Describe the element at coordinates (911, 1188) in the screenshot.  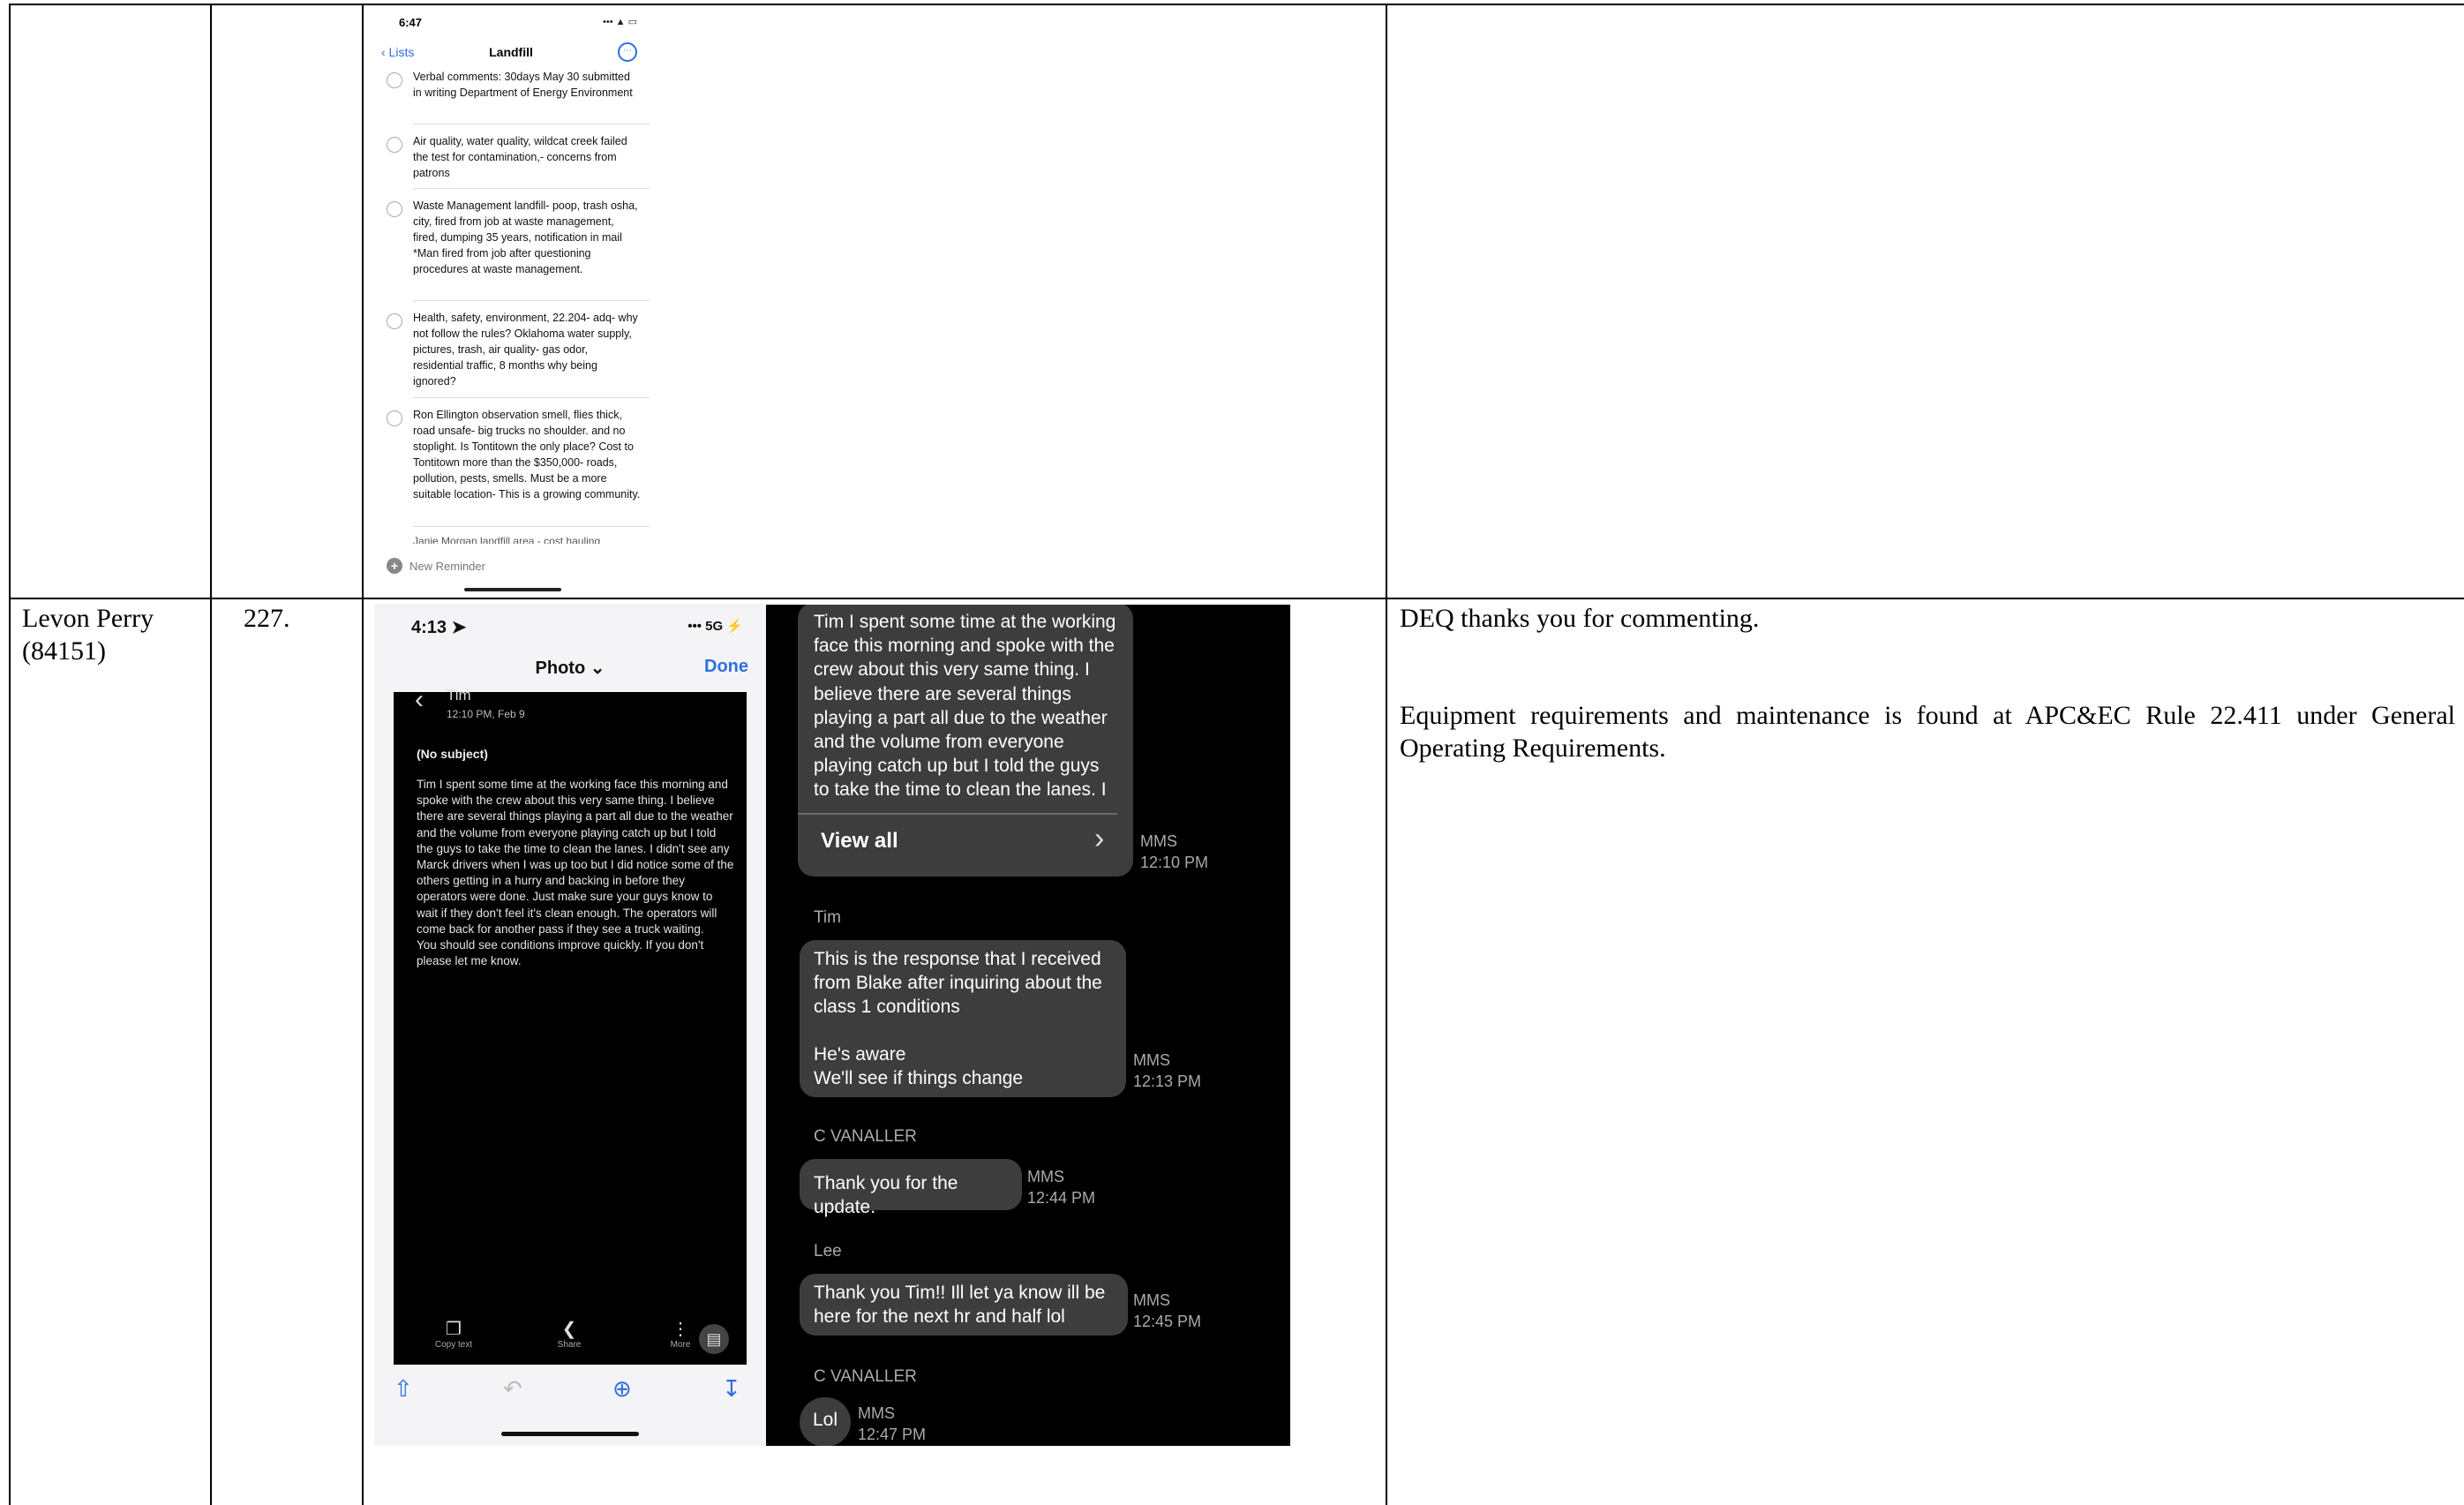
I see `message-bubble: Thank you for the update.` at that location.